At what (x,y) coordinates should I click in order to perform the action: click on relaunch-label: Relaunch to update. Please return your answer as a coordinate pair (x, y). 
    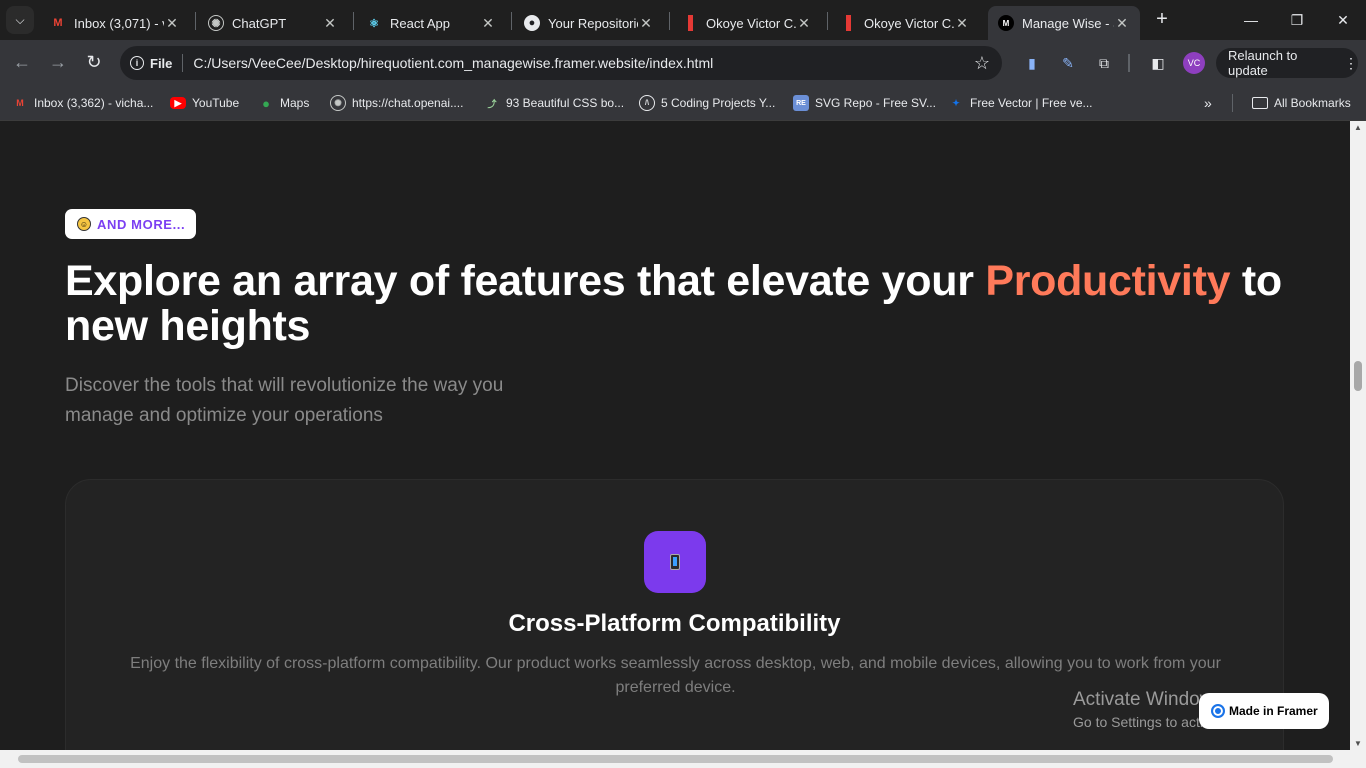
    Looking at the image, I should click on (1263, 63).